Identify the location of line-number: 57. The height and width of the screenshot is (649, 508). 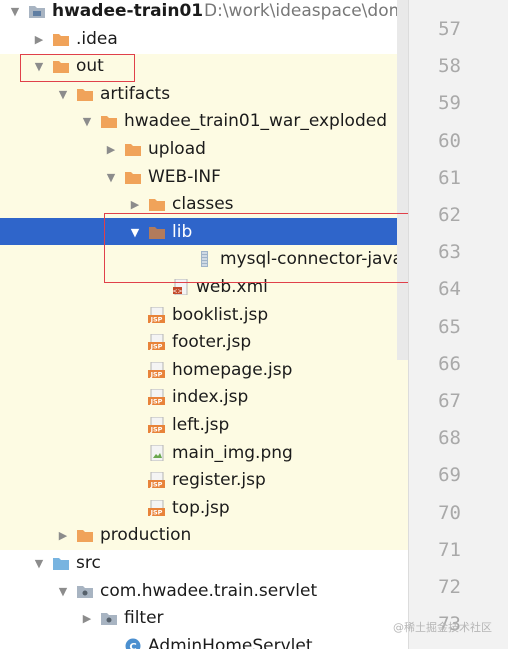
(449, 29).